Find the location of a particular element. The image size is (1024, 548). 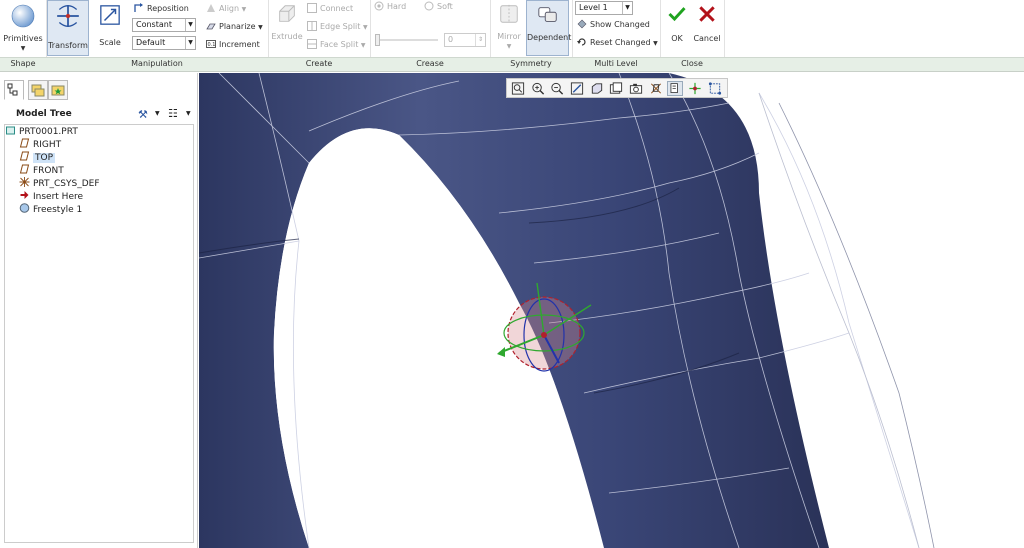

spinner-icon: ⇕ is located at coordinates (480, 40).